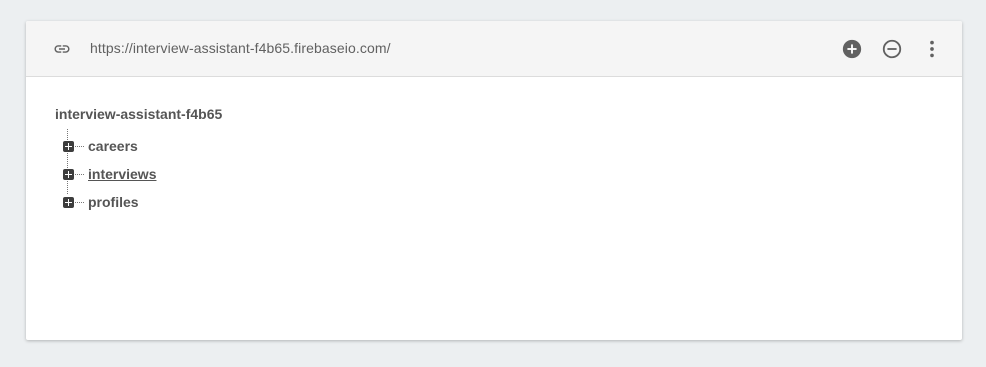 The width and height of the screenshot is (986, 367). I want to click on add-icon, so click(852, 49).